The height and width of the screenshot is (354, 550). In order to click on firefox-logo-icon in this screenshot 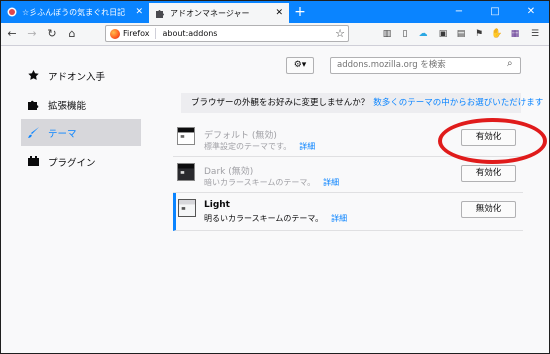, I will do `click(115, 33)`.